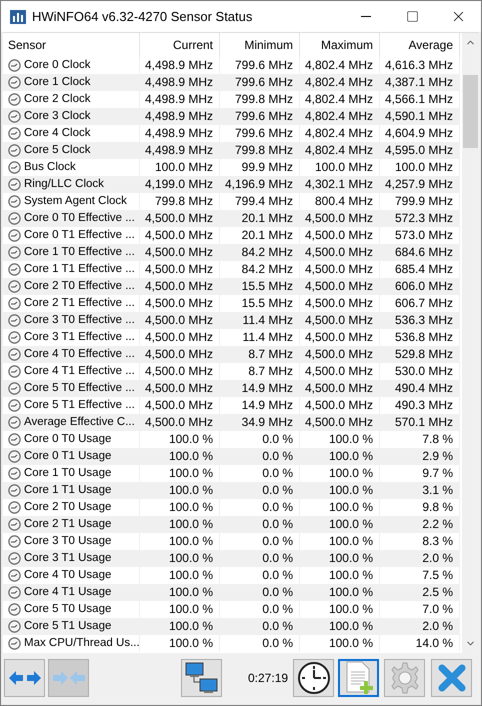 The width and height of the screenshot is (482, 706). Describe the element at coordinates (451, 678) in the screenshot. I see `close-button` at that location.